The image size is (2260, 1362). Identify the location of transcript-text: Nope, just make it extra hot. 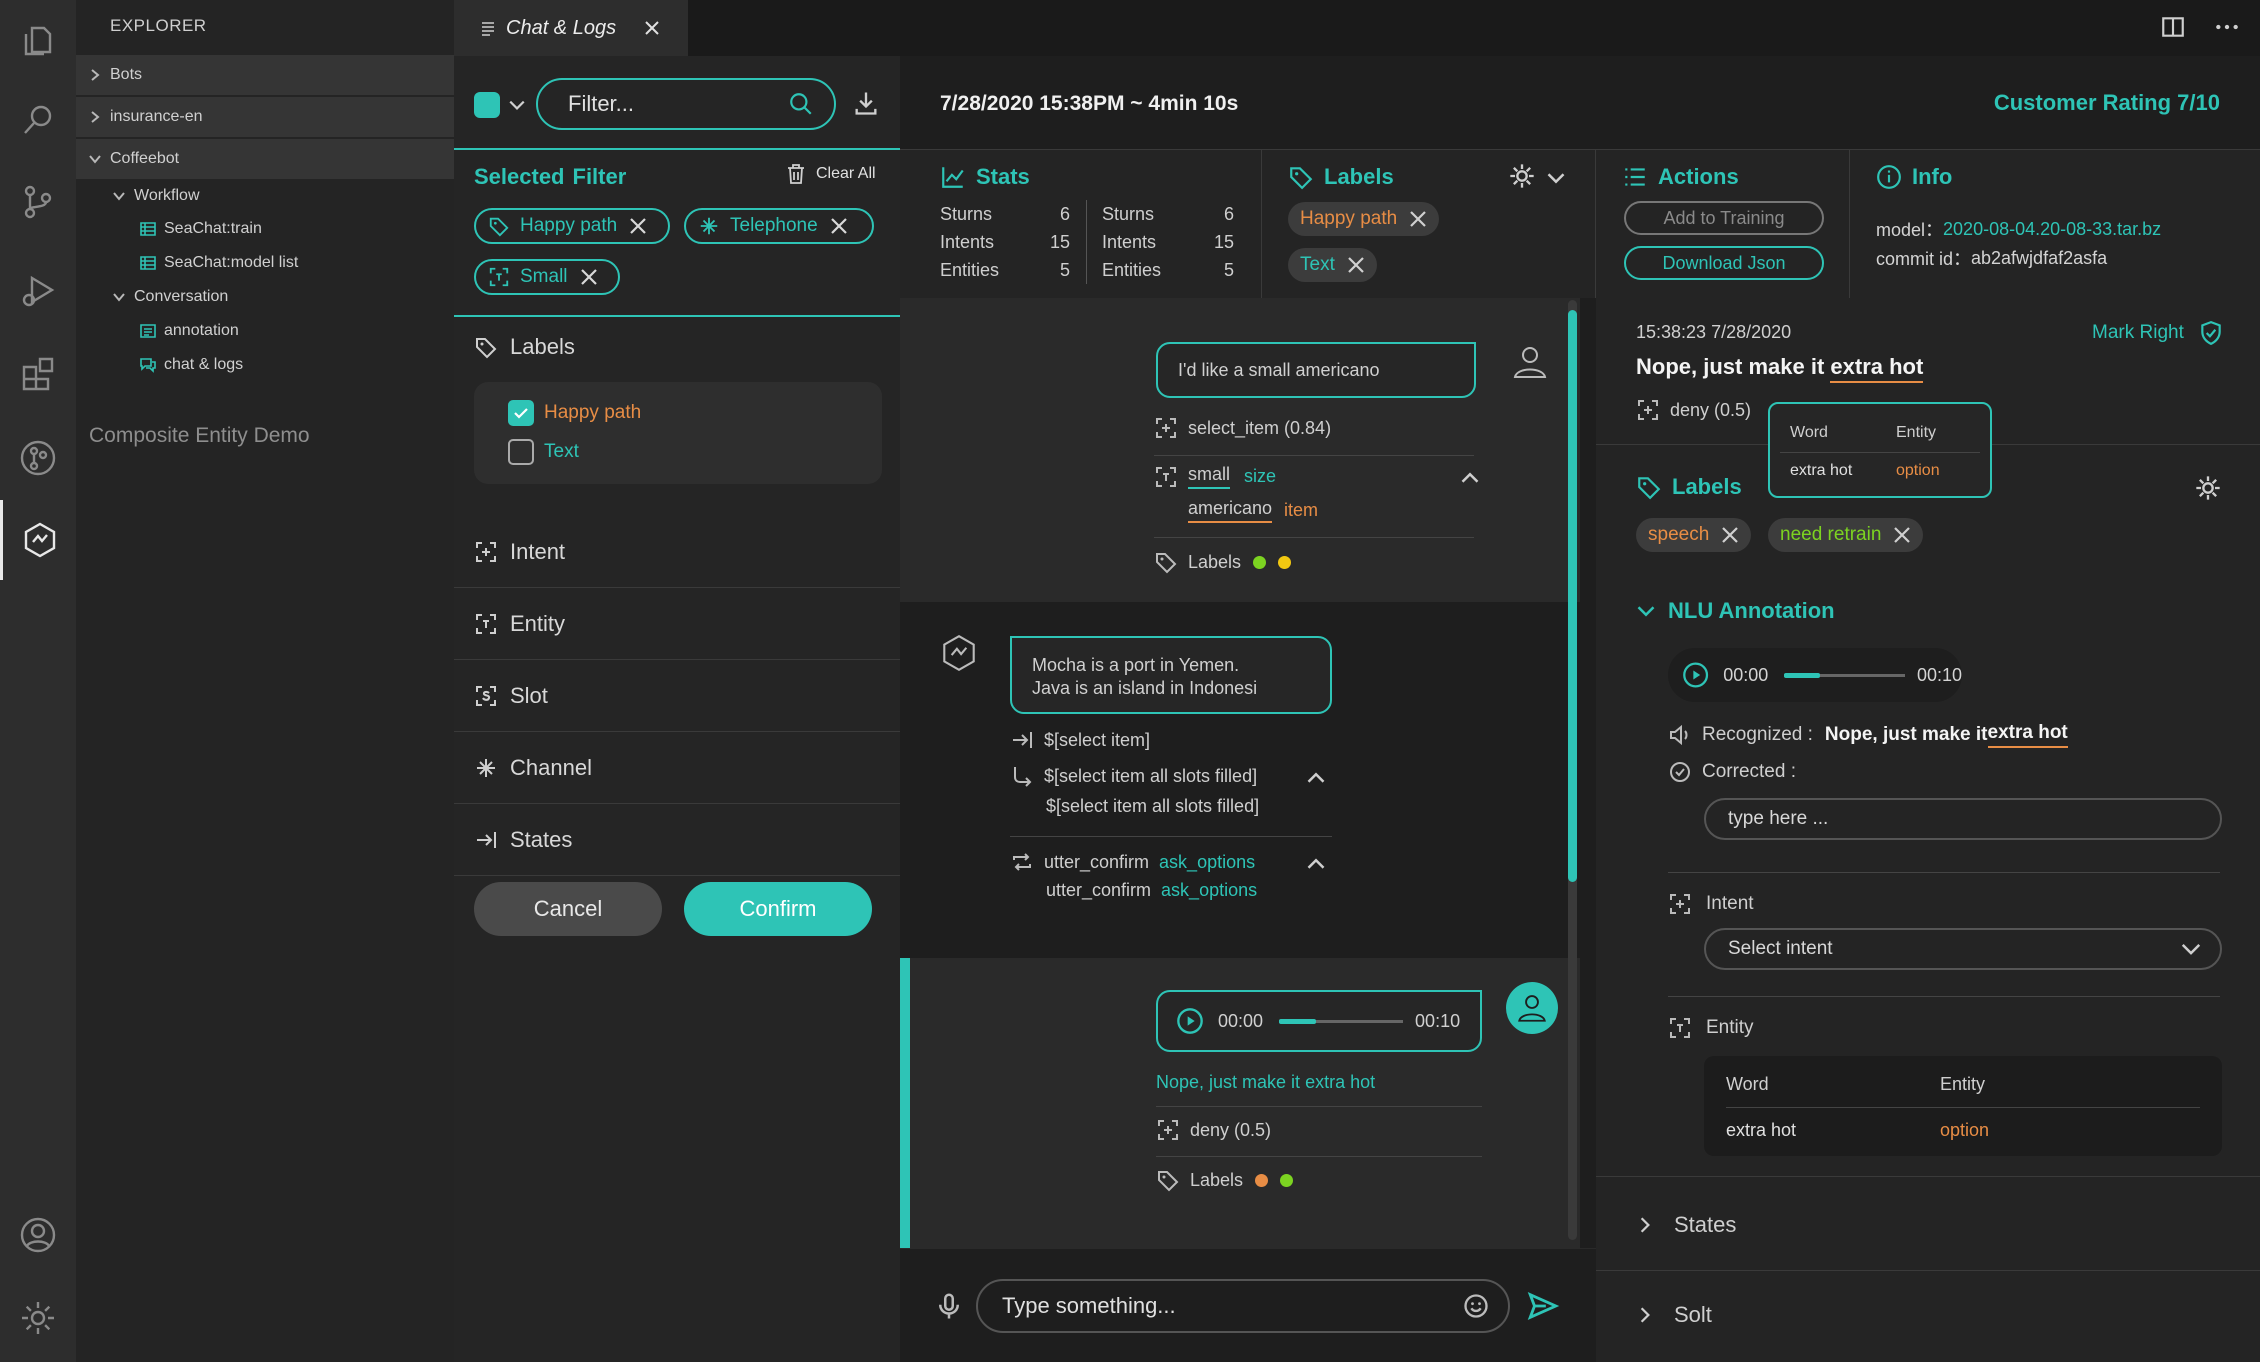
(1265, 1082).